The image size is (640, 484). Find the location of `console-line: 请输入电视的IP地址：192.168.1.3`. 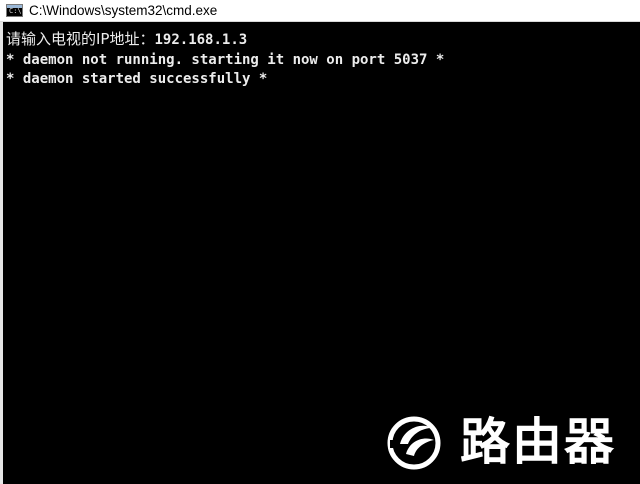

console-line: 请输入电视的IP地址：192.168.1.3 is located at coordinates (126, 39).